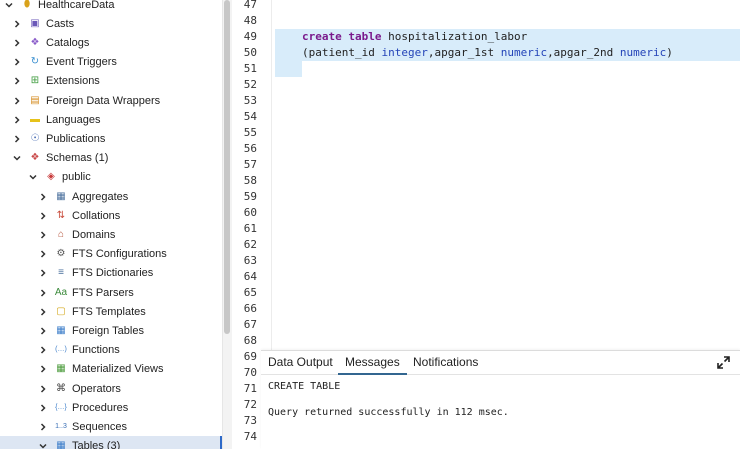  I want to click on languages-icon: ▬, so click(35, 119).